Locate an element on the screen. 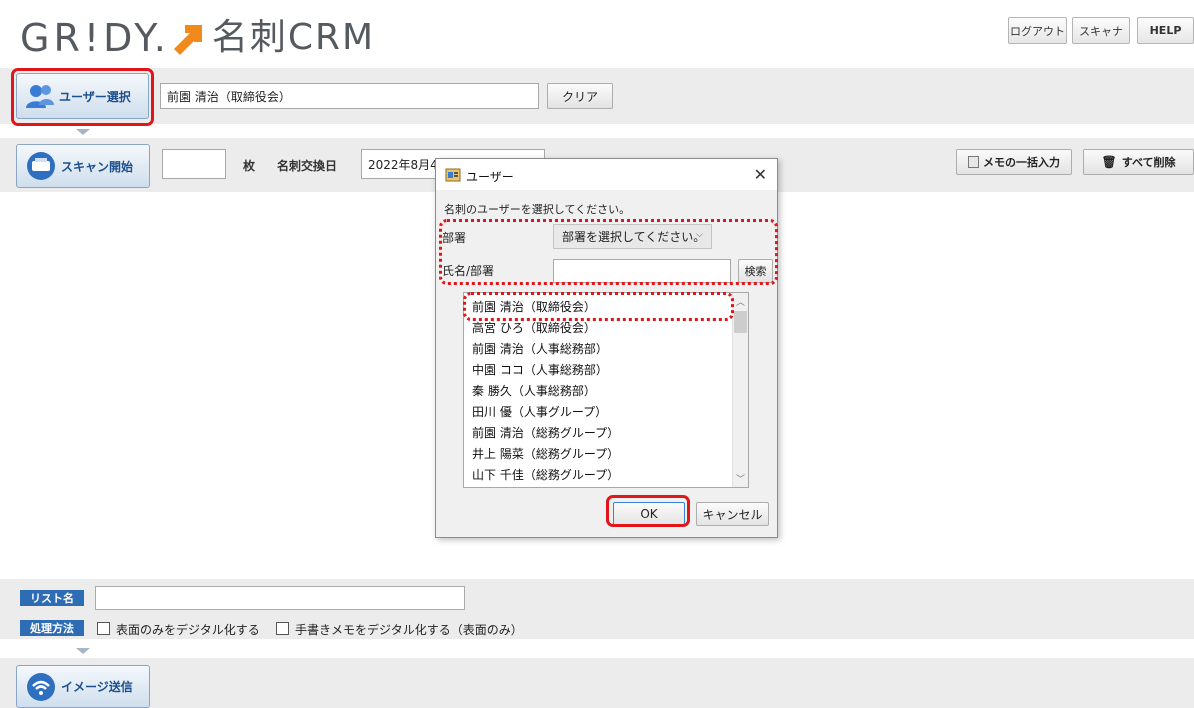 The image size is (1194, 708). option-front-only-checkbox is located at coordinates (103, 628).